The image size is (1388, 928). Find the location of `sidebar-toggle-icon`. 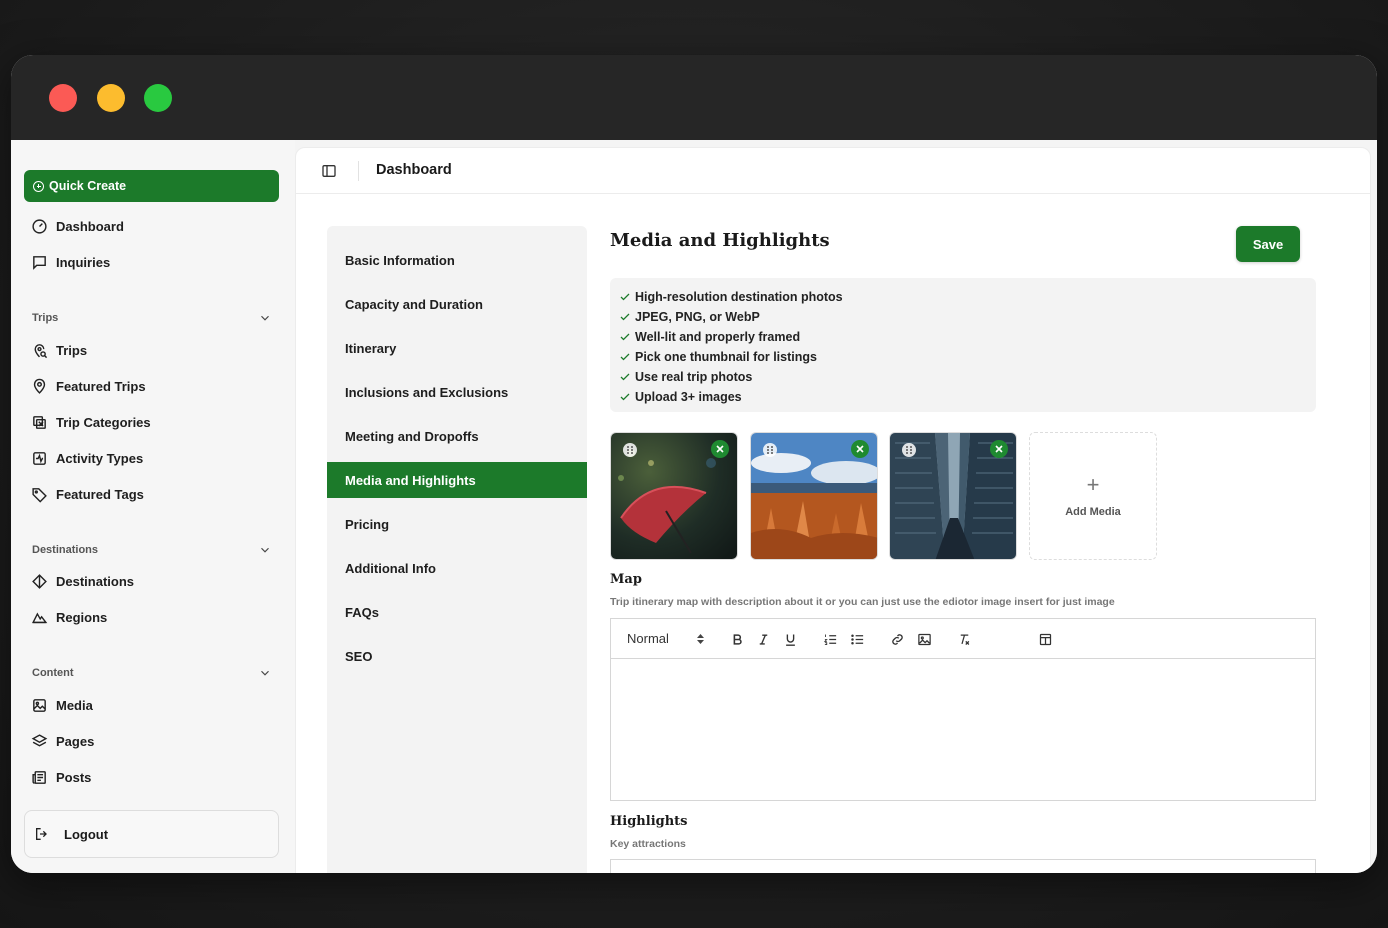

sidebar-toggle-icon is located at coordinates (329, 171).